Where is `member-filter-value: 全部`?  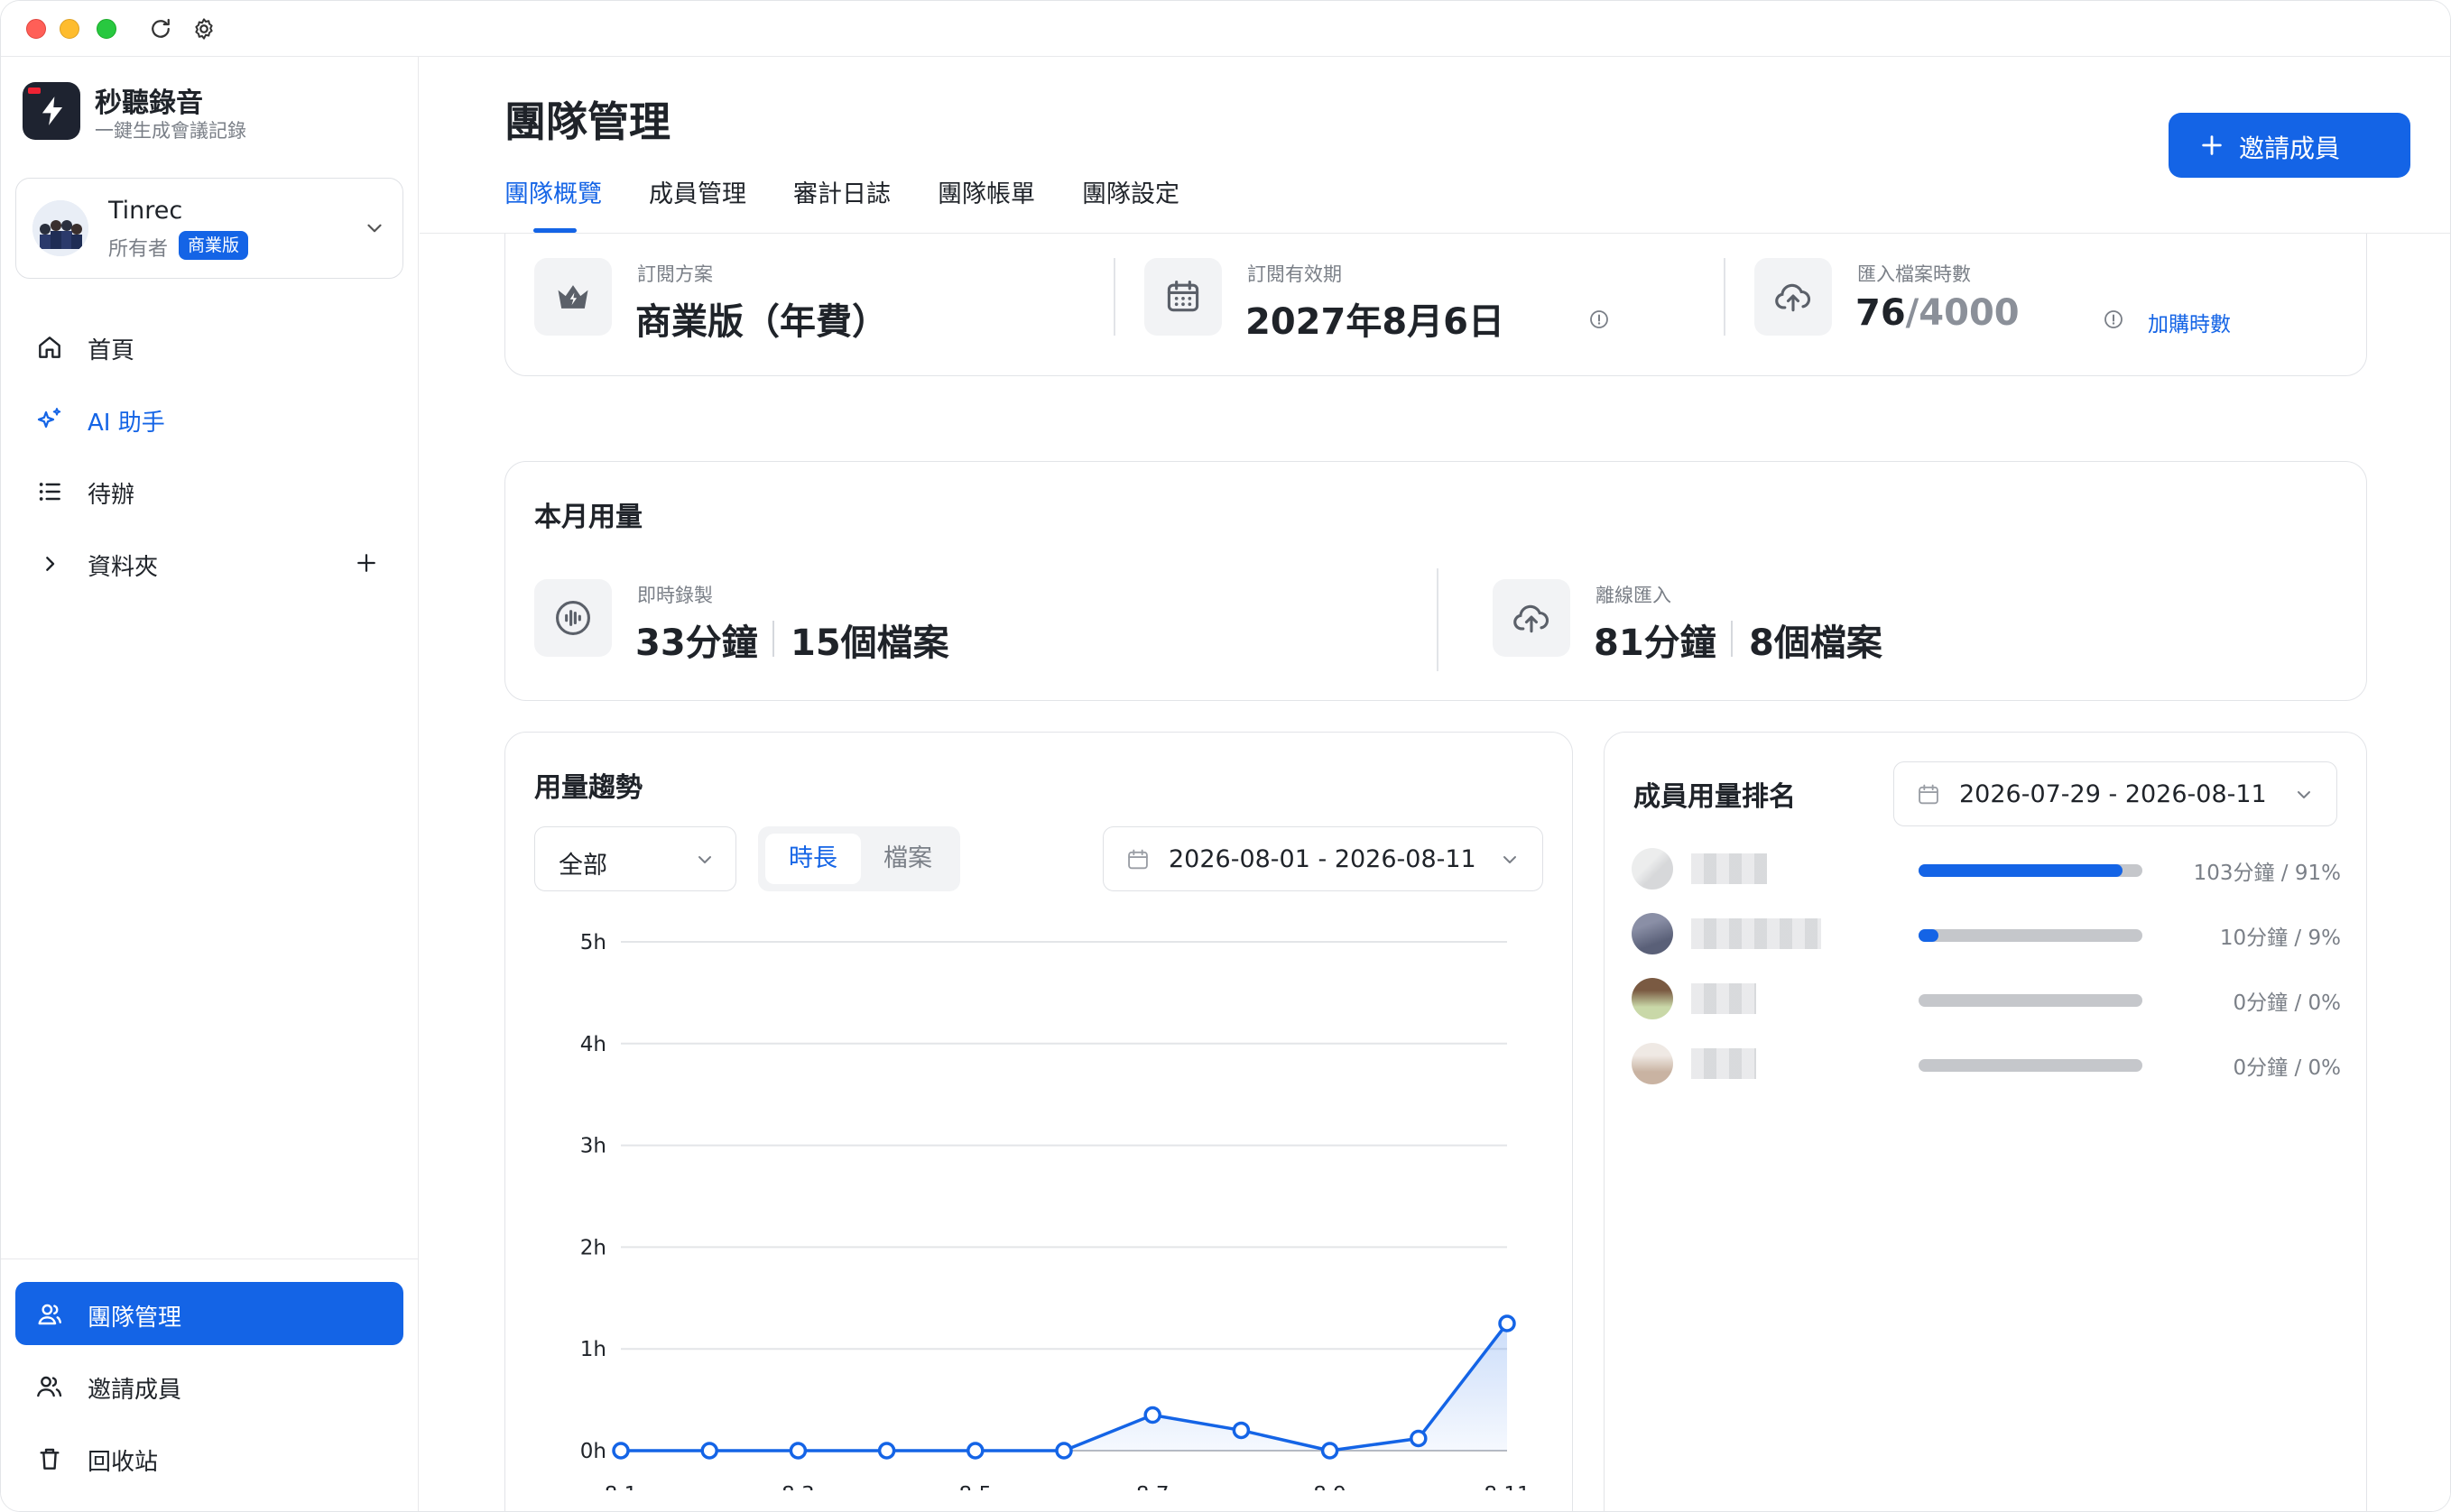 member-filter-value: 全部 is located at coordinates (583, 866).